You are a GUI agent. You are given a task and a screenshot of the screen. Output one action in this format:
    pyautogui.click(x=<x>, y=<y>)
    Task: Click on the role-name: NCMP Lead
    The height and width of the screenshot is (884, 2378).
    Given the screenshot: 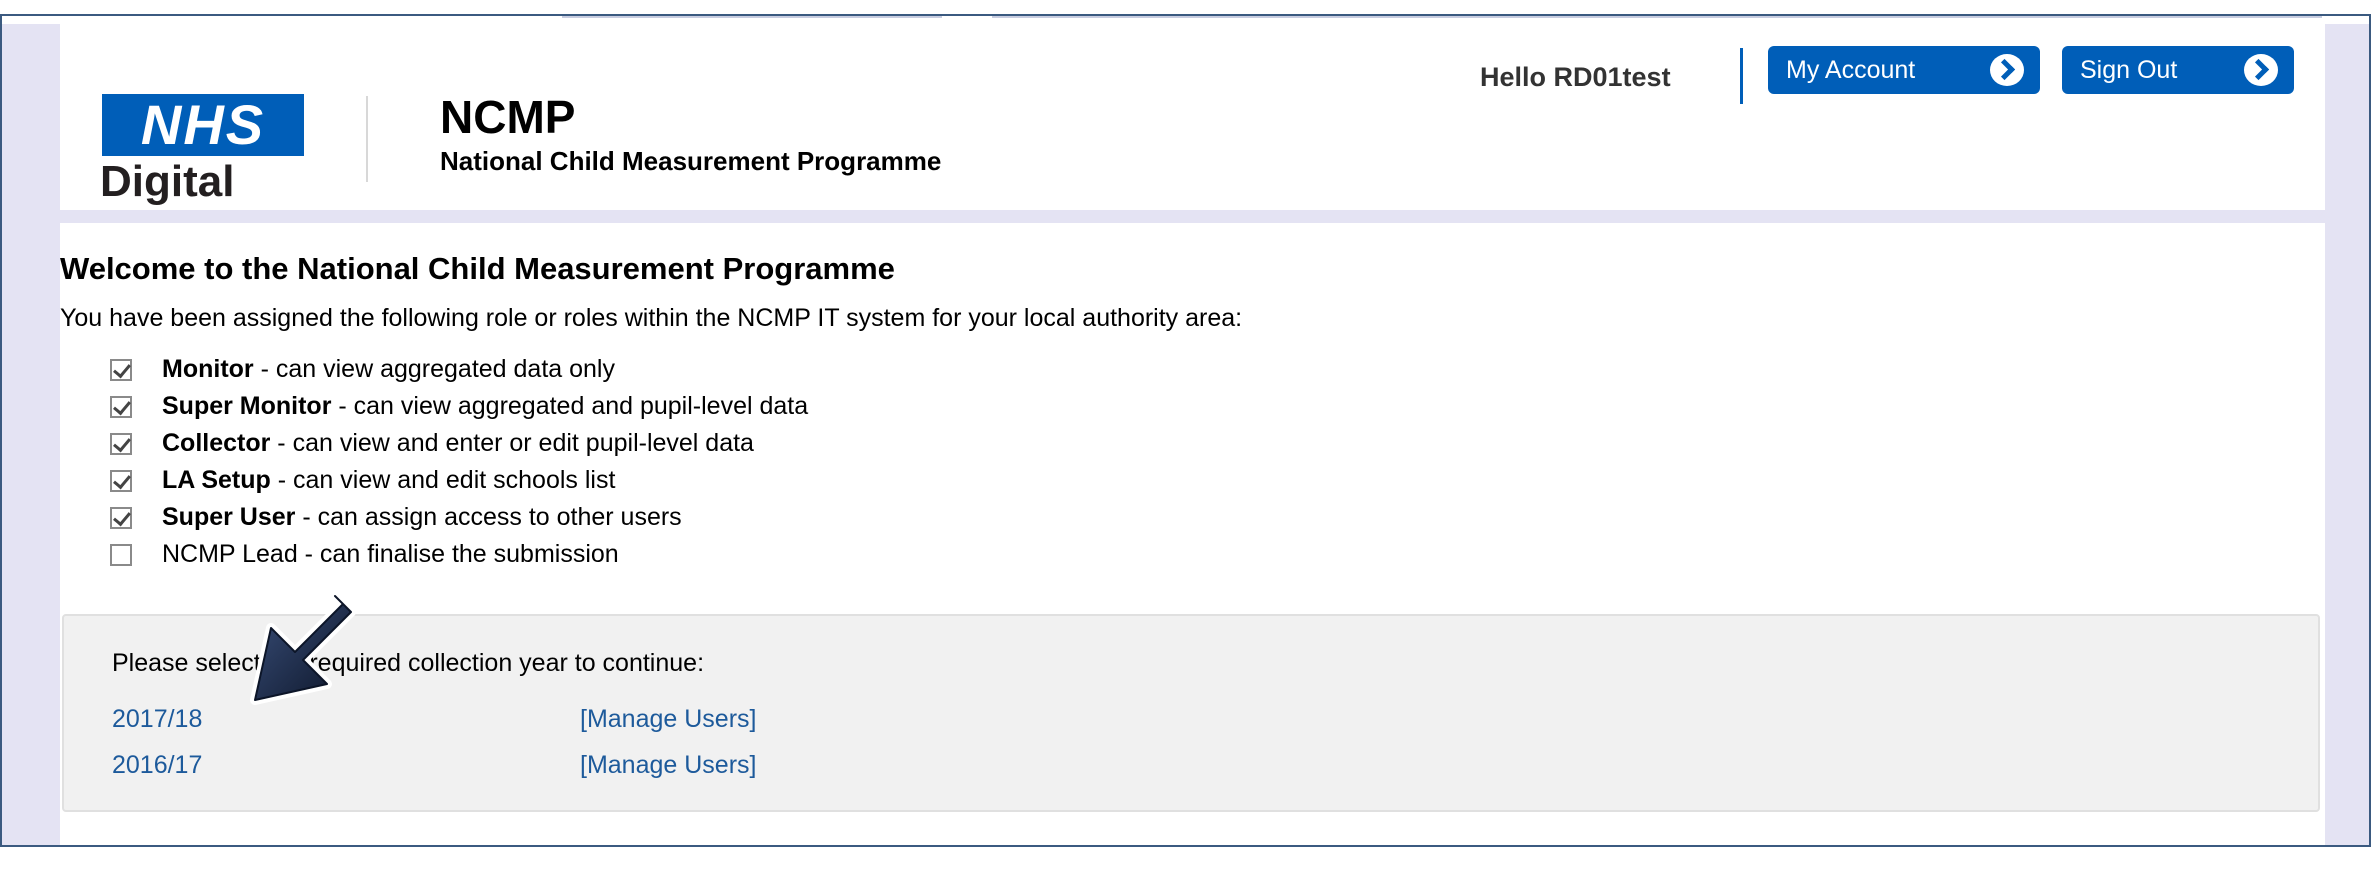 What is the action you would take?
    pyautogui.click(x=230, y=554)
    